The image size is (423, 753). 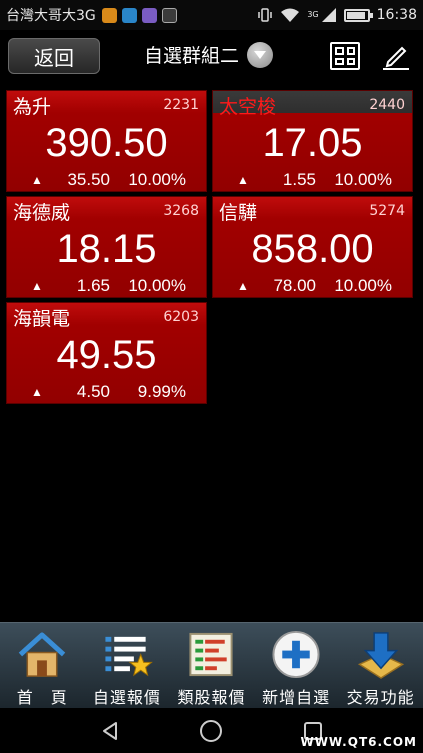 What do you see at coordinates (129, 15) in the screenshot?
I see `notification-message-icon` at bounding box center [129, 15].